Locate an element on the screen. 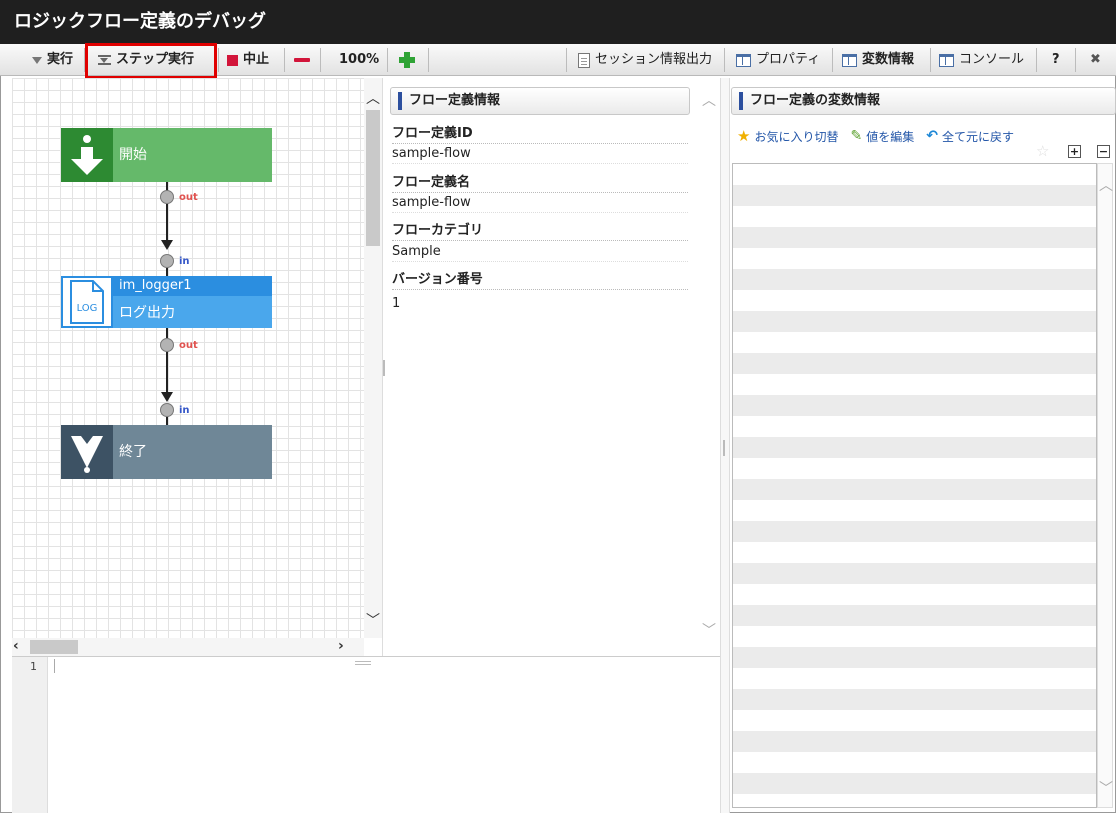 This screenshot has height=813, width=1116. end-label: 終了 is located at coordinates (133, 452).